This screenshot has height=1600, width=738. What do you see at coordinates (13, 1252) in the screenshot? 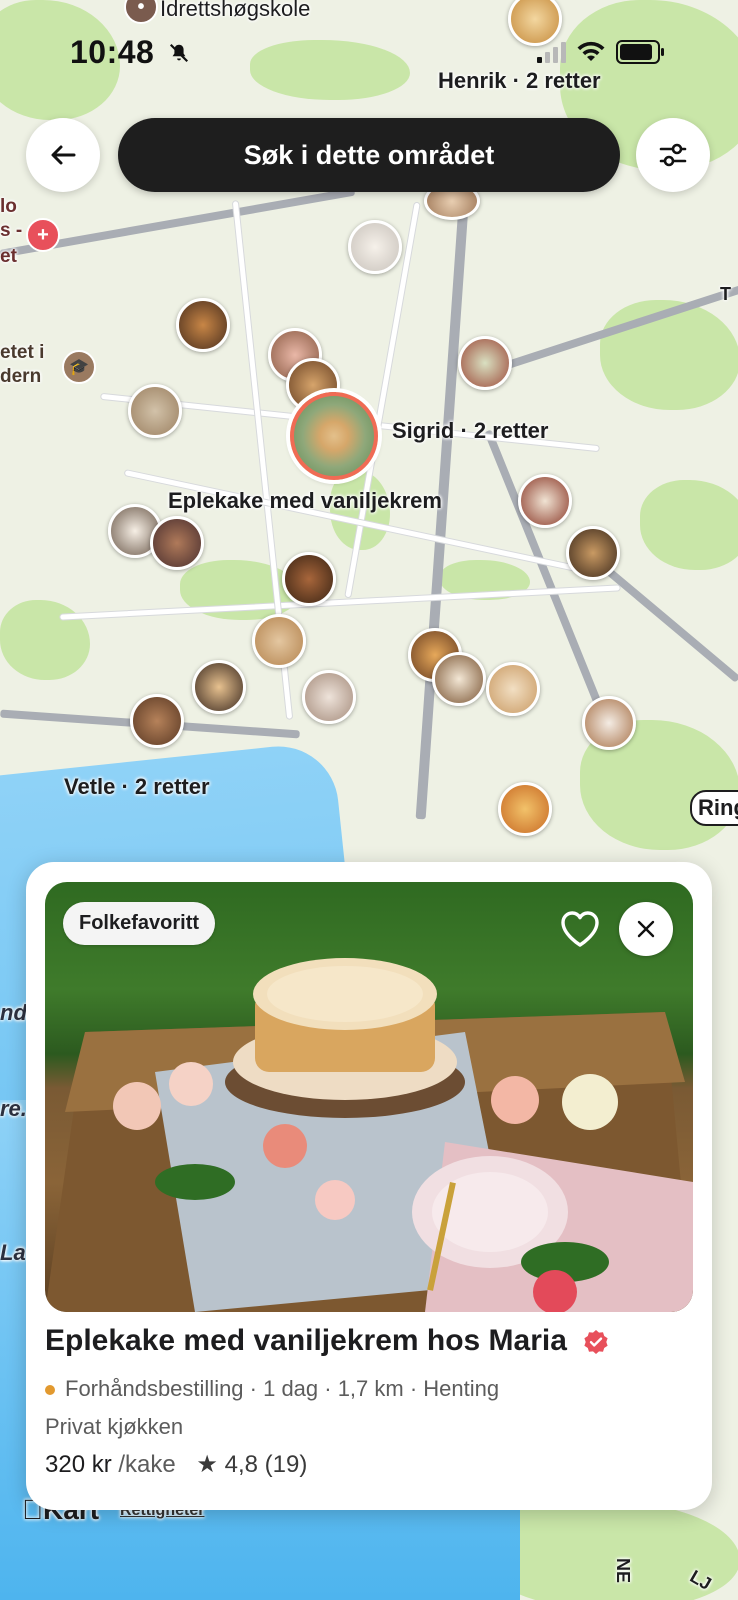
I see `map-water-label: La` at bounding box center [13, 1252].